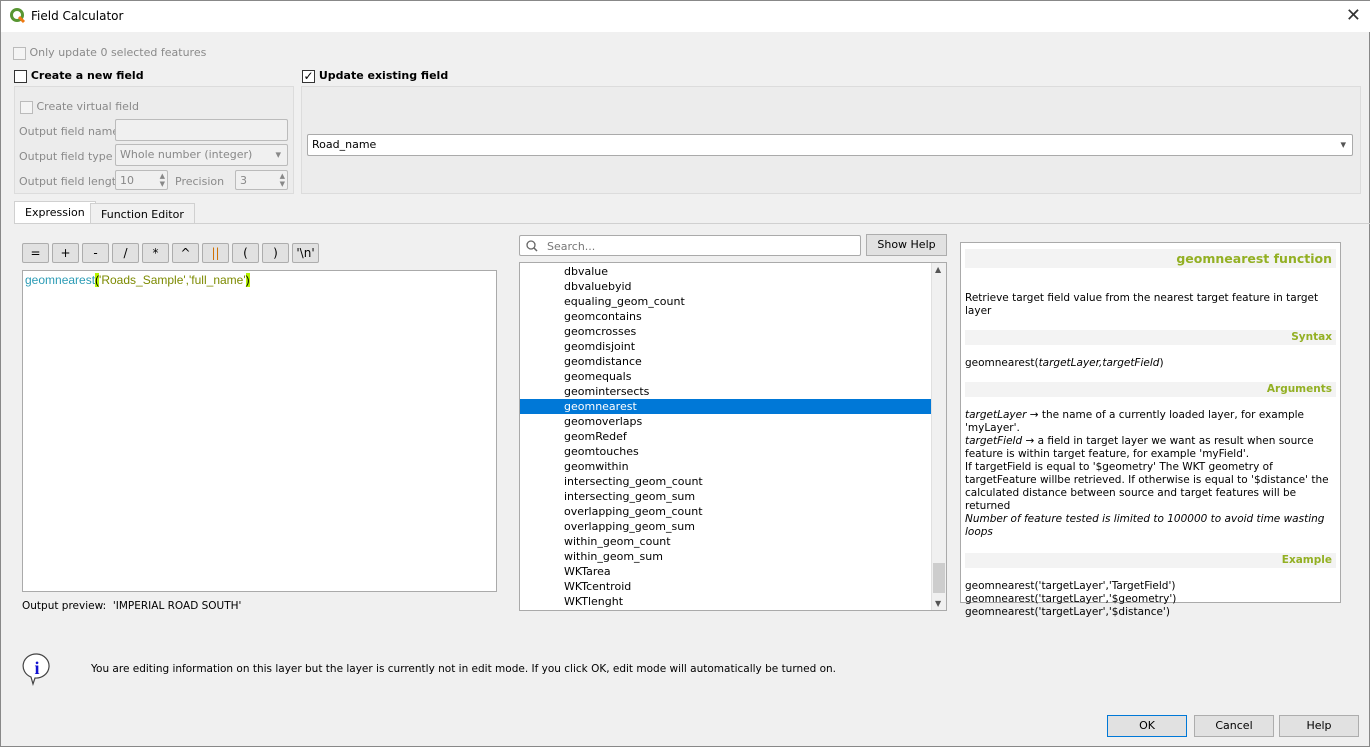 The width and height of the screenshot is (1370, 747). Describe the element at coordinates (733, 526) in the screenshot. I see `function-list-item: overlapping_geom_sum` at that location.